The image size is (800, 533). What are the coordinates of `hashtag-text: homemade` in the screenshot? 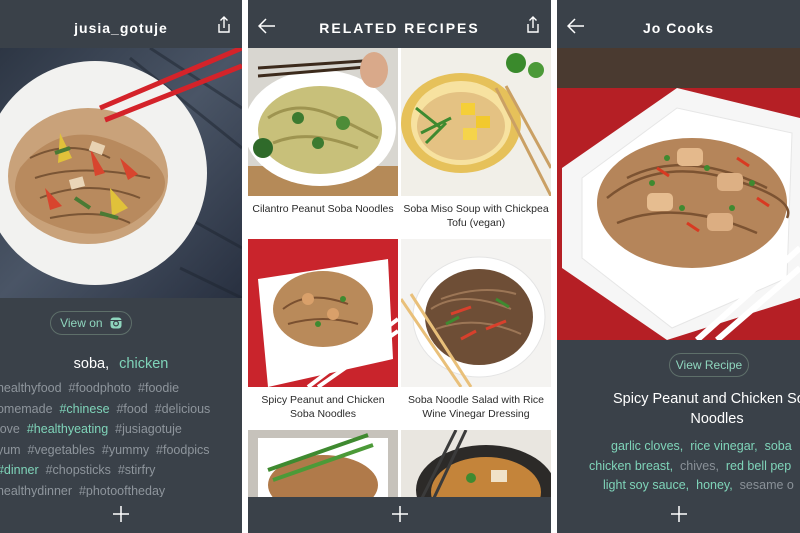 It's located at (29, 409).